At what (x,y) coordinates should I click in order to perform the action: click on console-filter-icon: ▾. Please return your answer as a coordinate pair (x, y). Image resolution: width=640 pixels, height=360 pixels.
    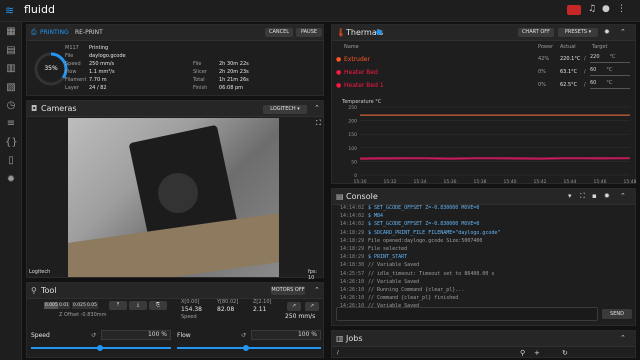
    Looking at the image, I should click on (570, 196).